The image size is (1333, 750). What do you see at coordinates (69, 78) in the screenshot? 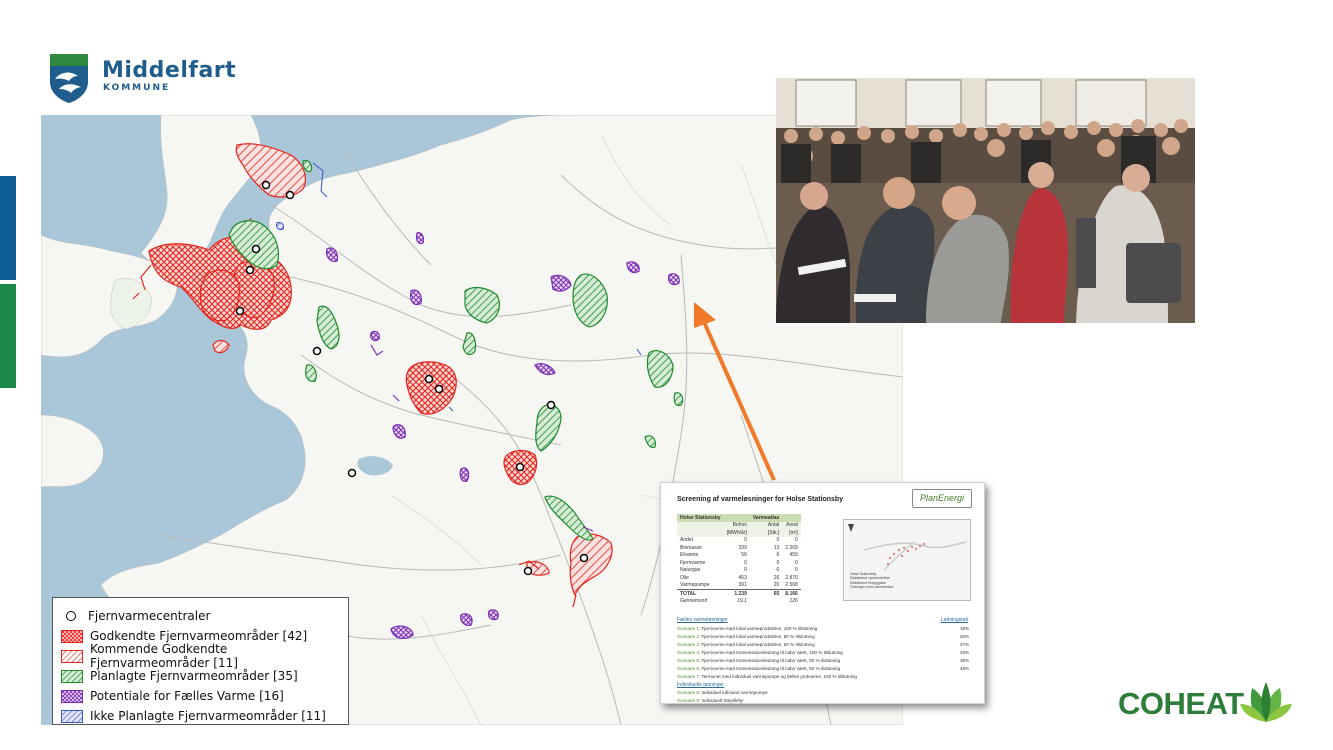
I see `dolphin-shield-icon` at bounding box center [69, 78].